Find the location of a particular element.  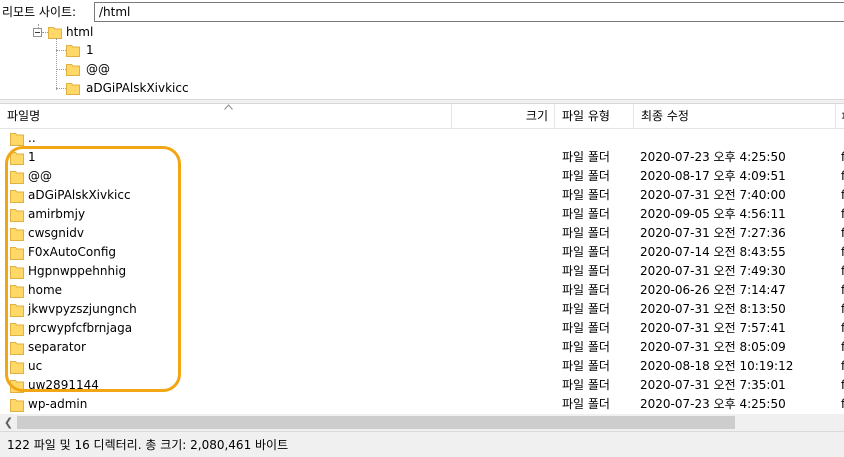

file-name: uc is located at coordinates (35, 366).